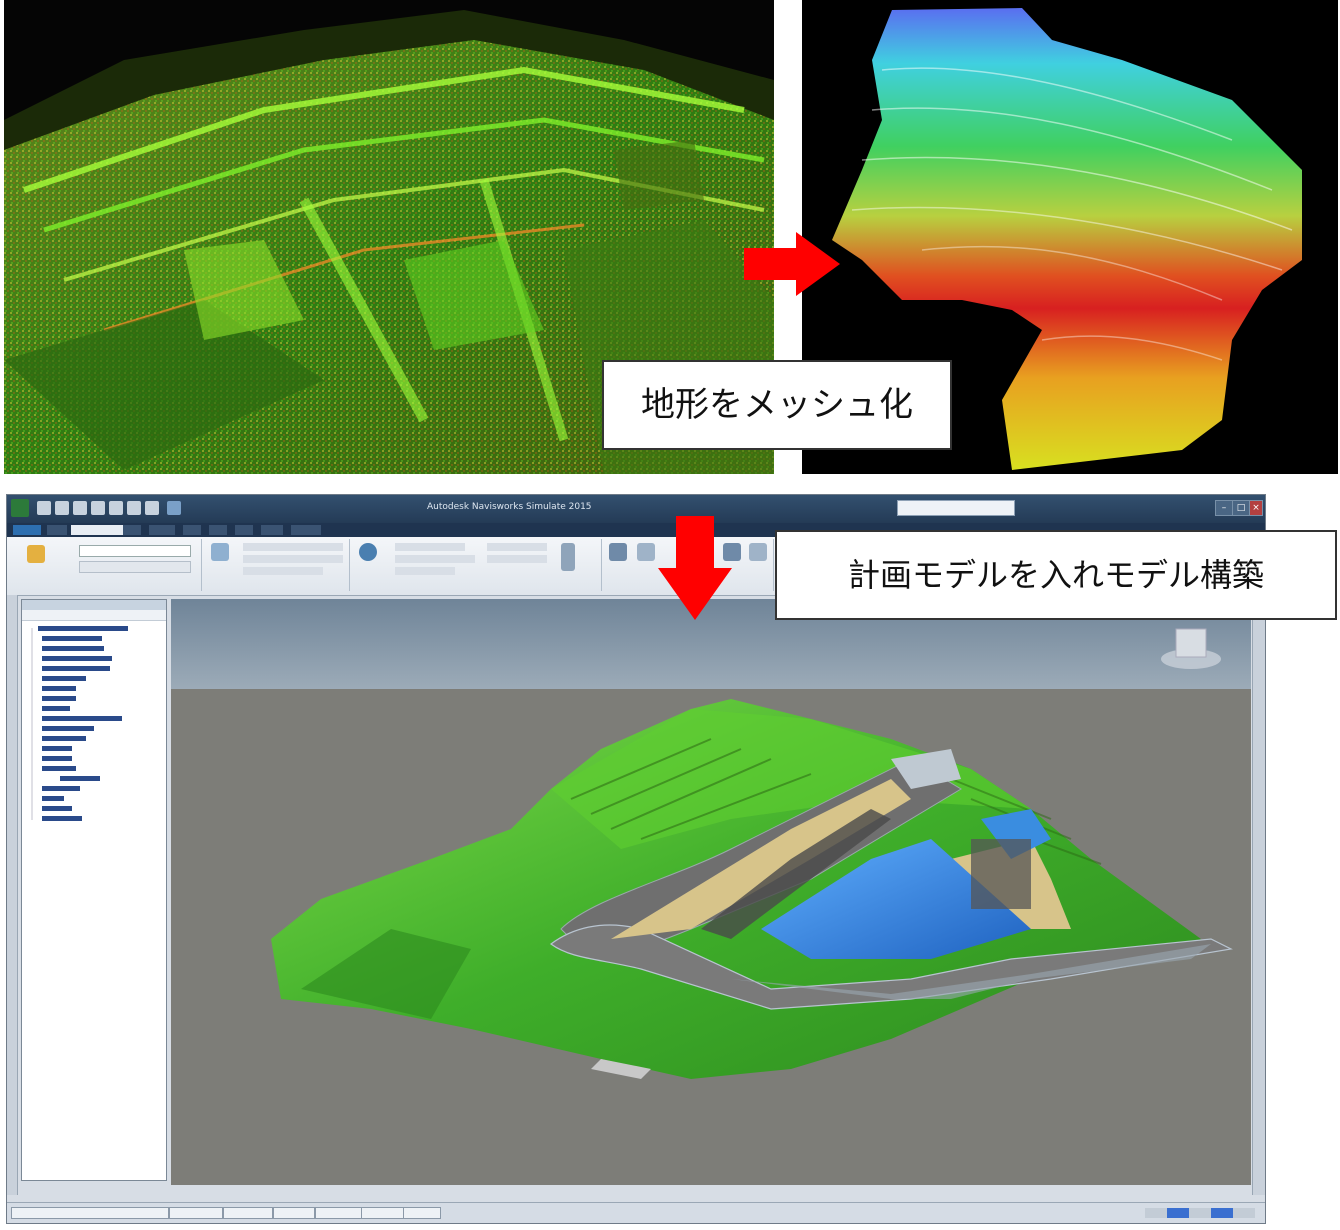 The image size is (1340, 1230). What do you see at coordinates (174, 508) in the screenshot?
I see `select-icon` at bounding box center [174, 508].